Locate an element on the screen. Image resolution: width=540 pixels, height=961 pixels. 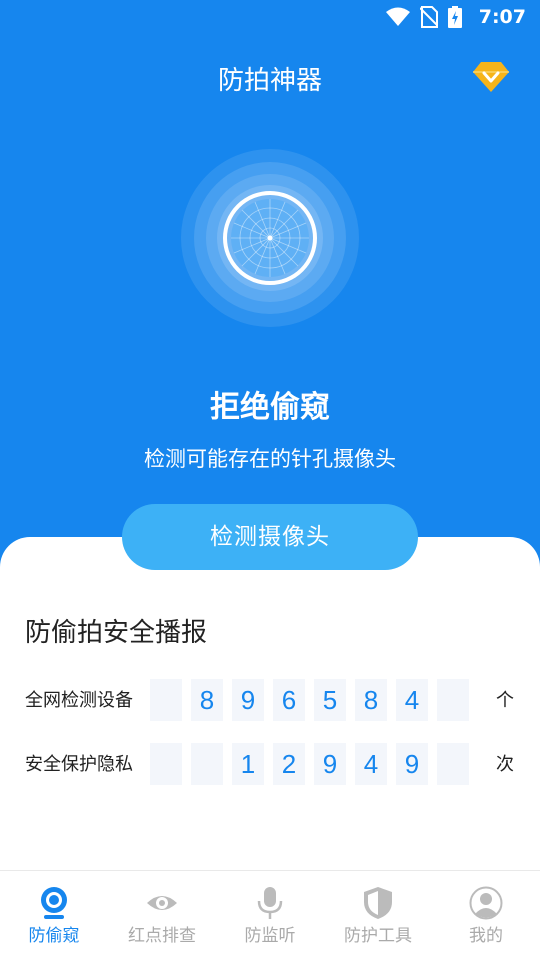
tab-anti-peep: 防偷窥 is located at coordinates (54, 916).